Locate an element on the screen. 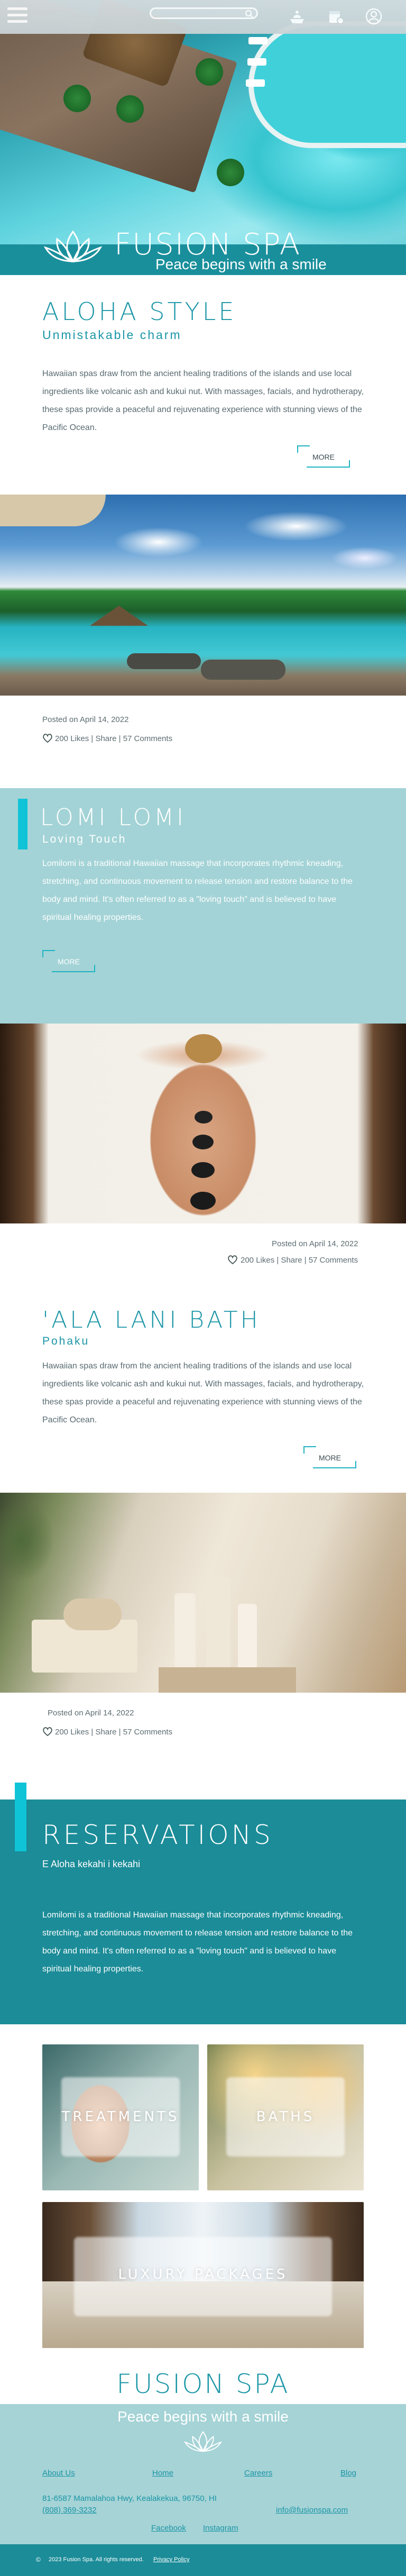  tile-label: LUXURY PACKAGES is located at coordinates (203, 2274).